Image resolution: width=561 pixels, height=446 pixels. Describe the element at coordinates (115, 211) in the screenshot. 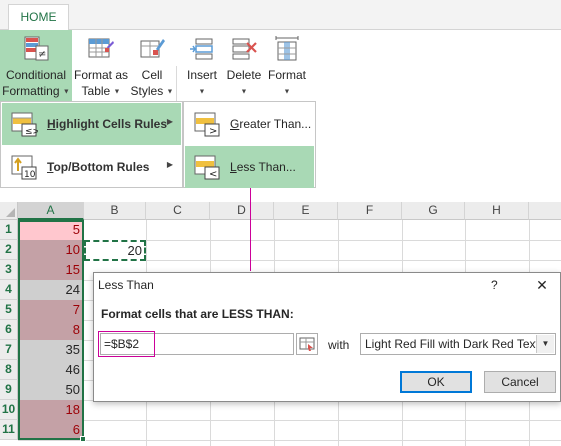

I see `column-header-b: B` at that location.